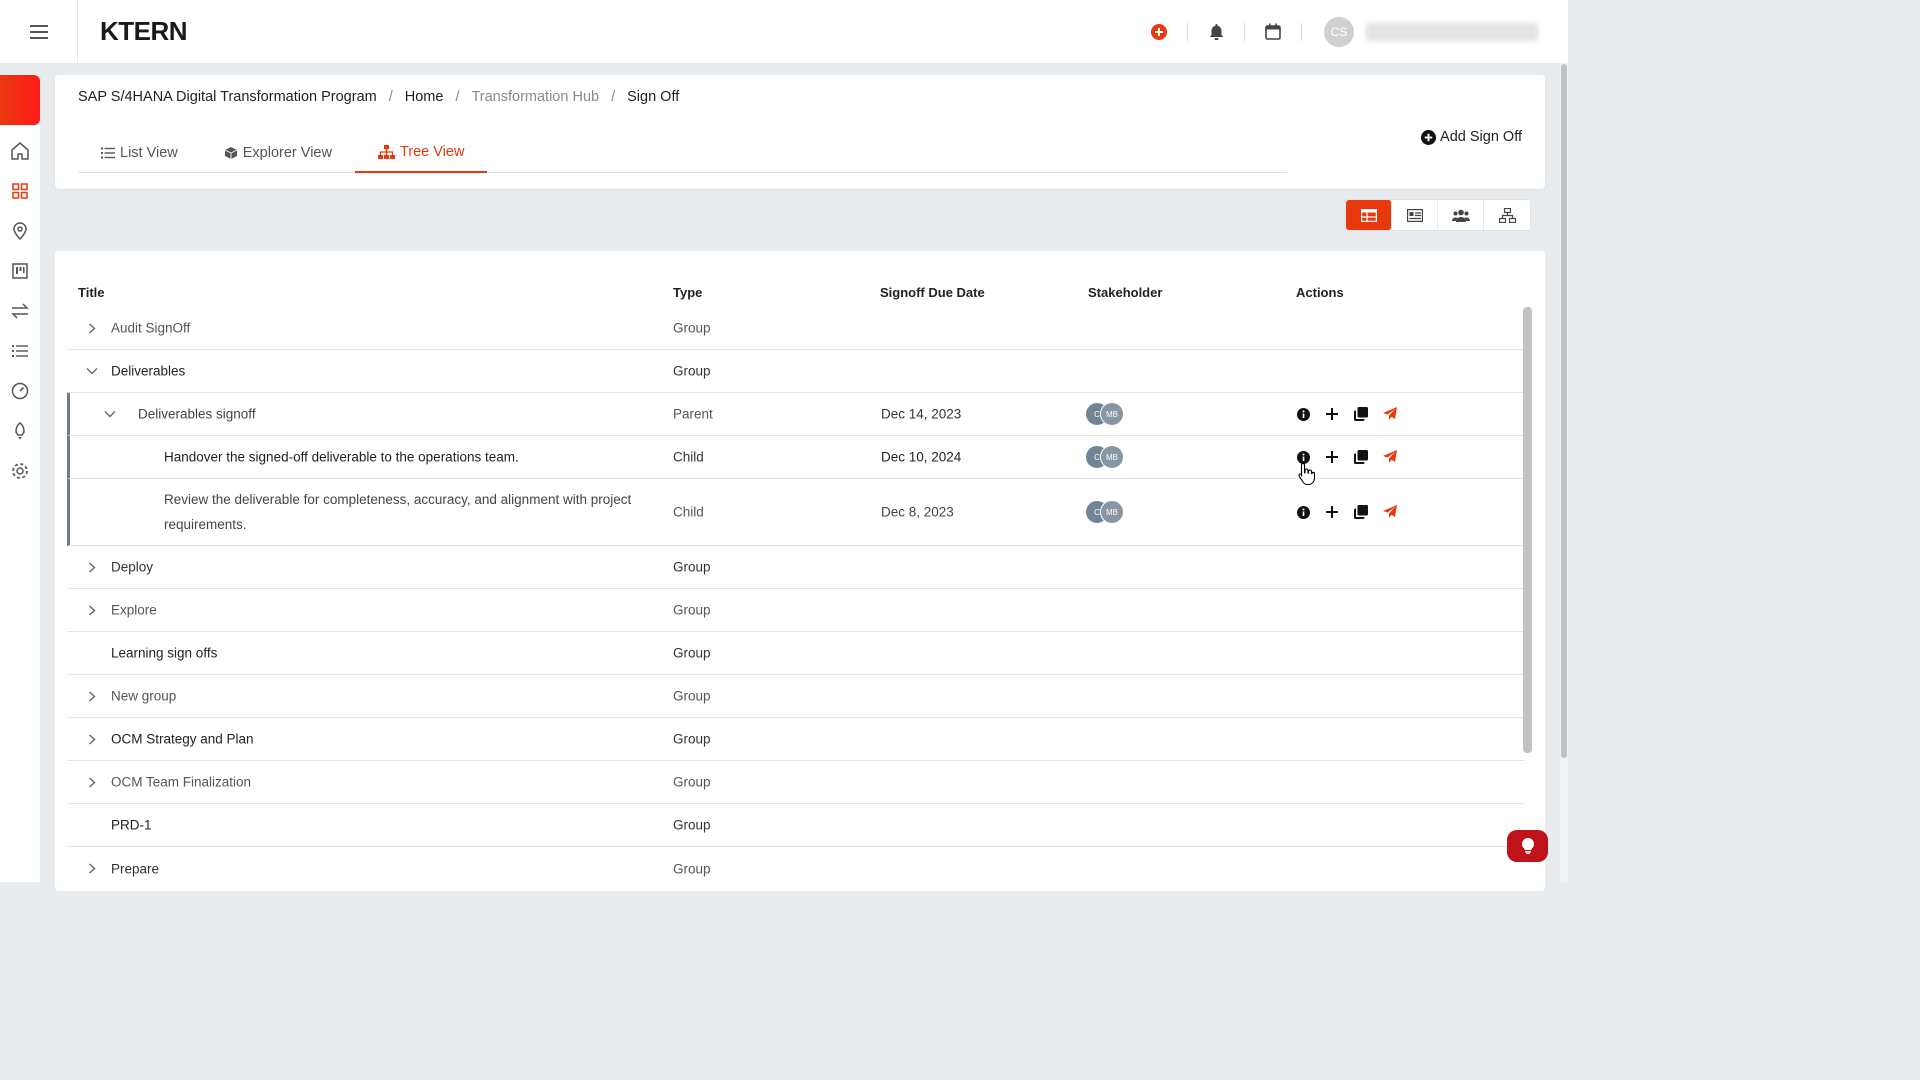  I want to click on table-row: Explore Group, so click(796, 610).